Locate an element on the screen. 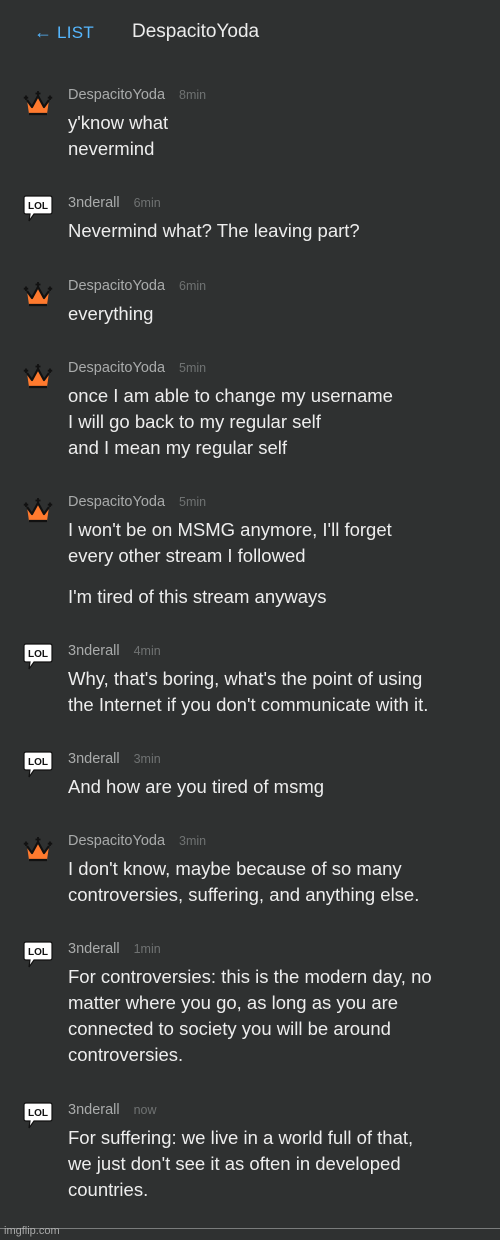  message-text: And how are you tired of msmg is located at coordinates (196, 786).